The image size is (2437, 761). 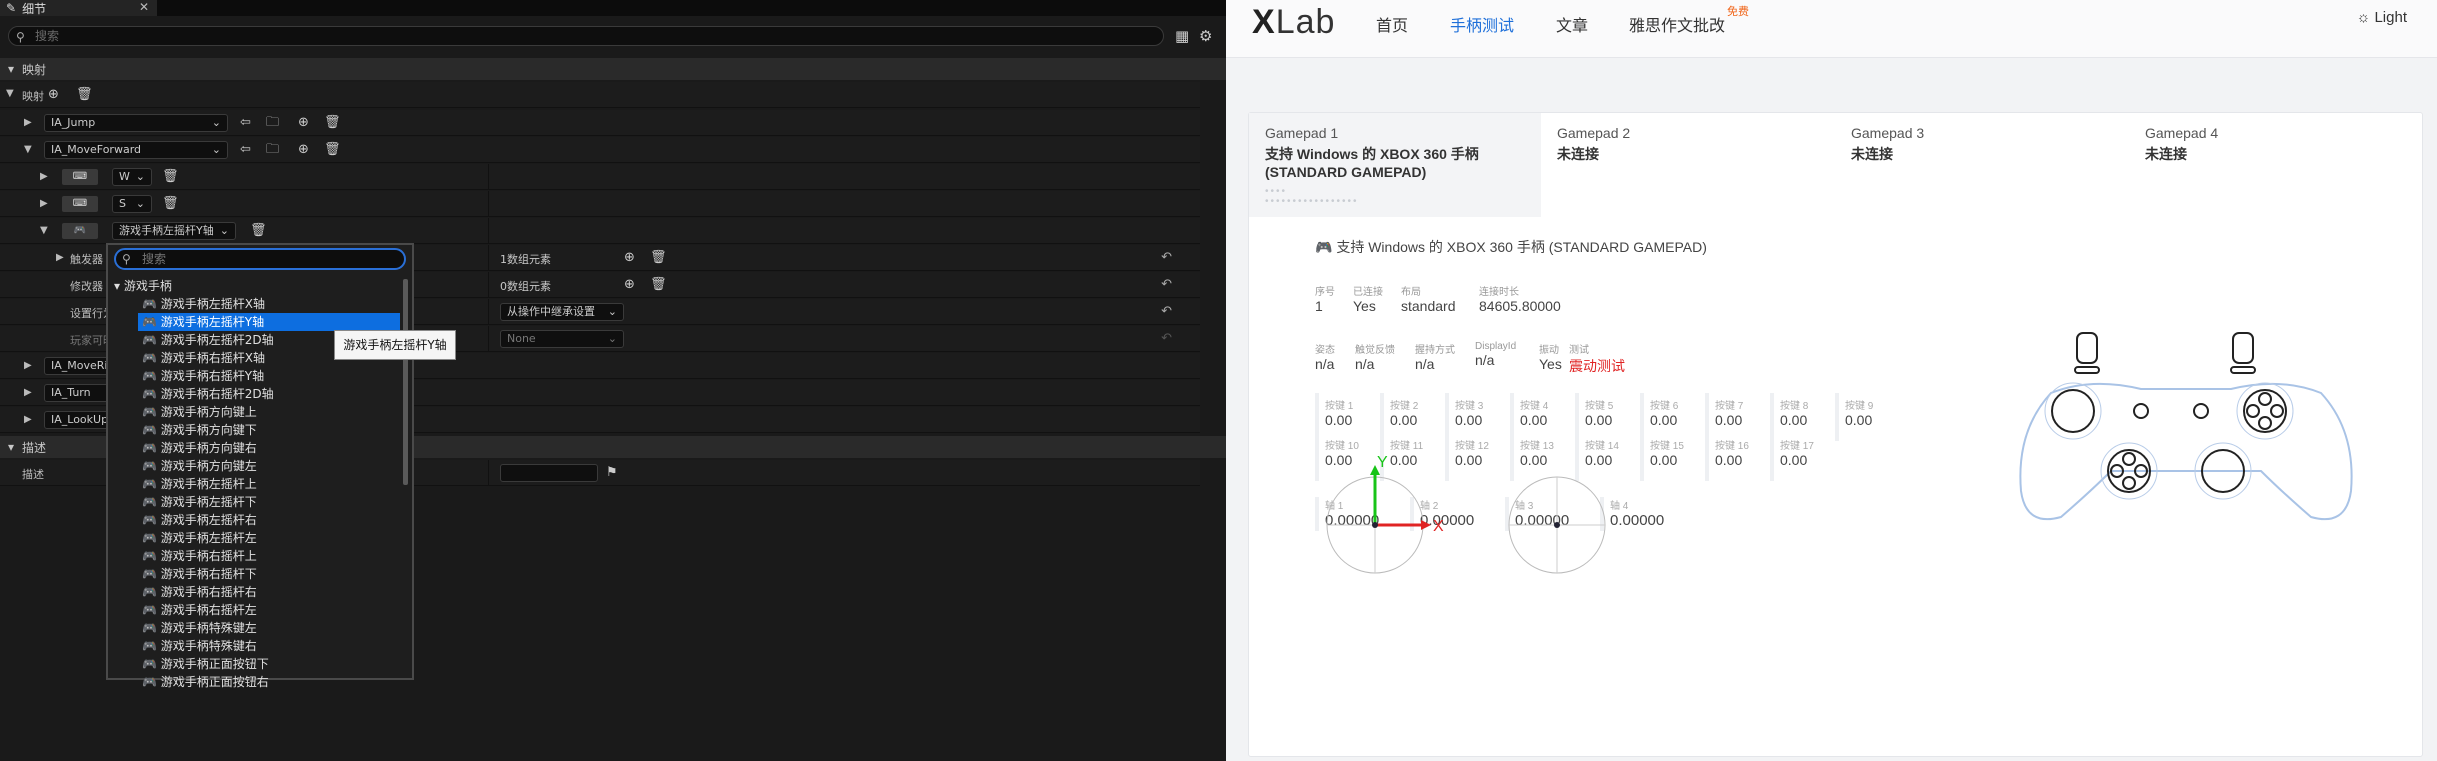 What do you see at coordinates (1677, 24) in the screenshot?
I see `nav-ielts: 雅思作文批改` at bounding box center [1677, 24].